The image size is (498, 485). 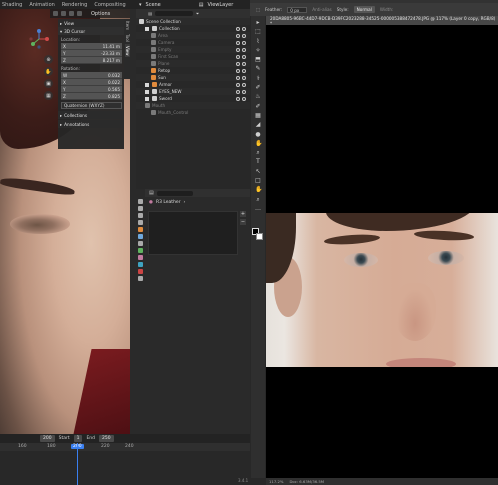 What do you see at coordinates (91, 53) in the screenshot?
I see `location-field-y: Y -23.33 m` at bounding box center [91, 53].